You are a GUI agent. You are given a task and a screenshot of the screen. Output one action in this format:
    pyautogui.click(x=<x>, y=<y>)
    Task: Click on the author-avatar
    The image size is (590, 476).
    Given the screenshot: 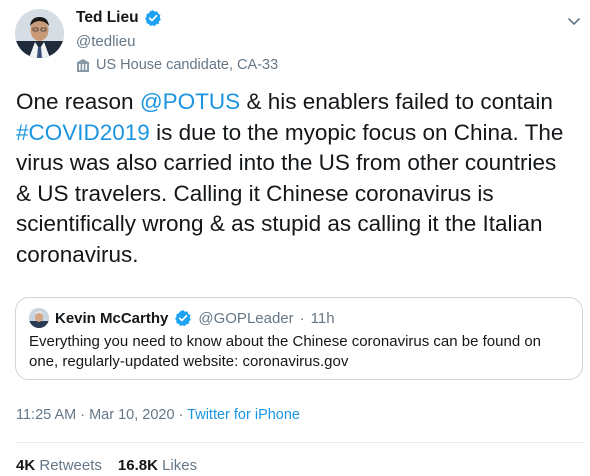 What is the action you would take?
    pyautogui.click(x=39, y=33)
    